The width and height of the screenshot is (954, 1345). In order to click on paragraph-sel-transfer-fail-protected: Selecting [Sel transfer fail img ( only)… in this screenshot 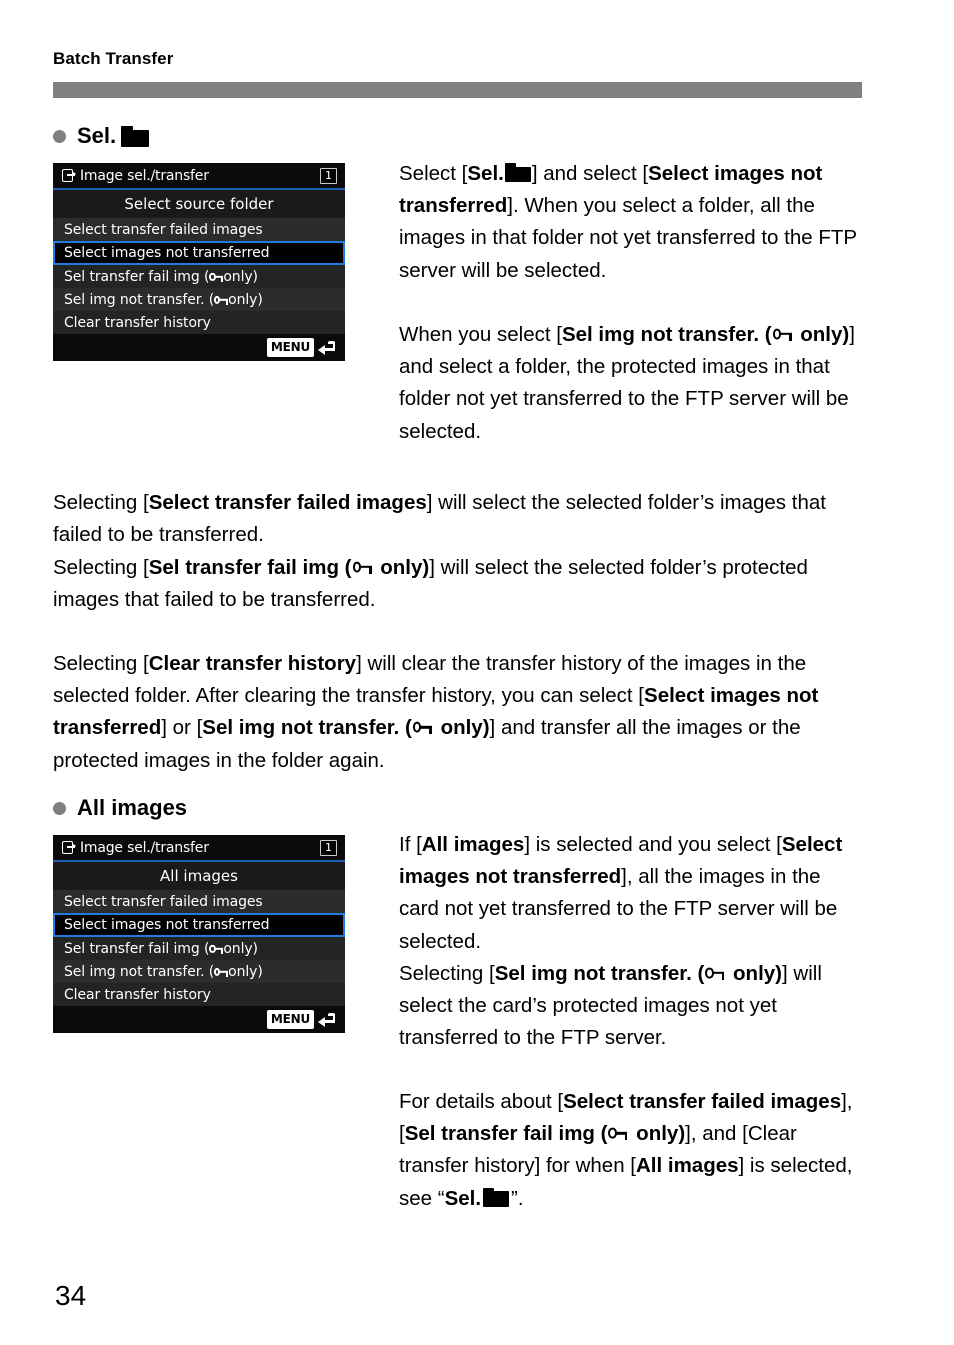, I will do `click(430, 584)`.